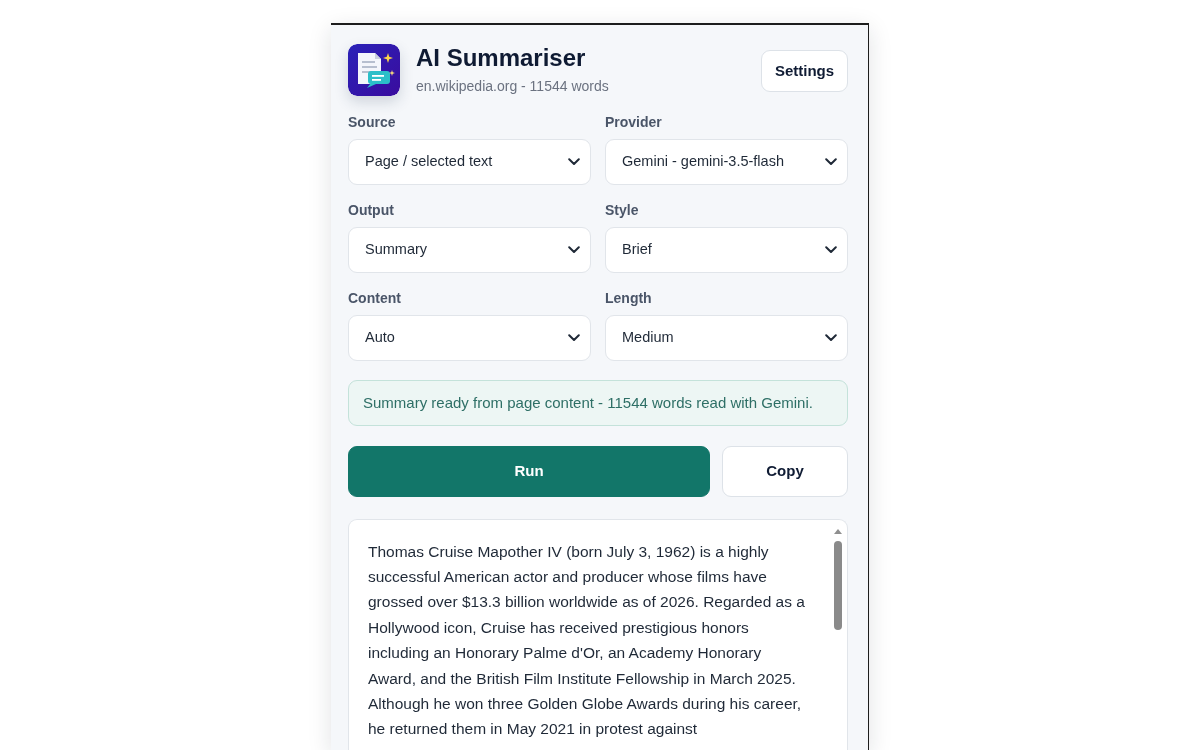 Image resolution: width=1200 pixels, height=750 pixels. What do you see at coordinates (469, 249) in the screenshot?
I see `select-field: Summary` at bounding box center [469, 249].